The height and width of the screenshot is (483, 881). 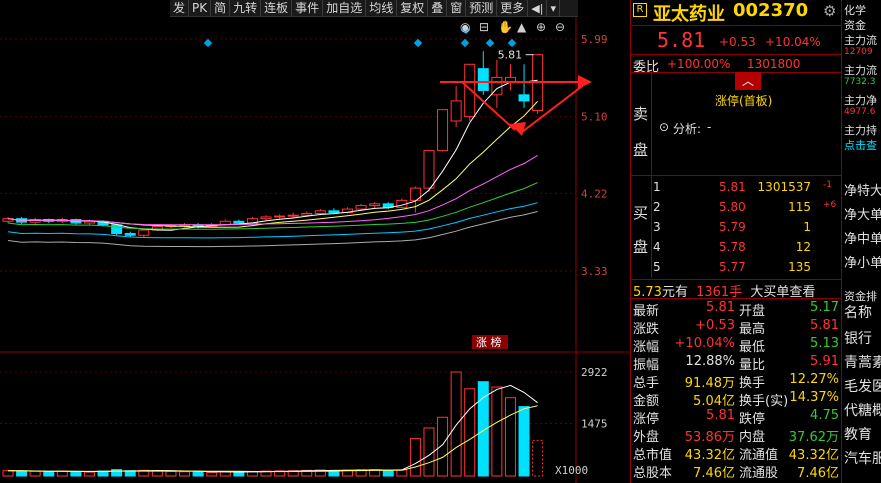 What do you see at coordinates (860, 82) in the screenshot?
I see `side-panel-item: 7732.3` at bounding box center [860, 82].